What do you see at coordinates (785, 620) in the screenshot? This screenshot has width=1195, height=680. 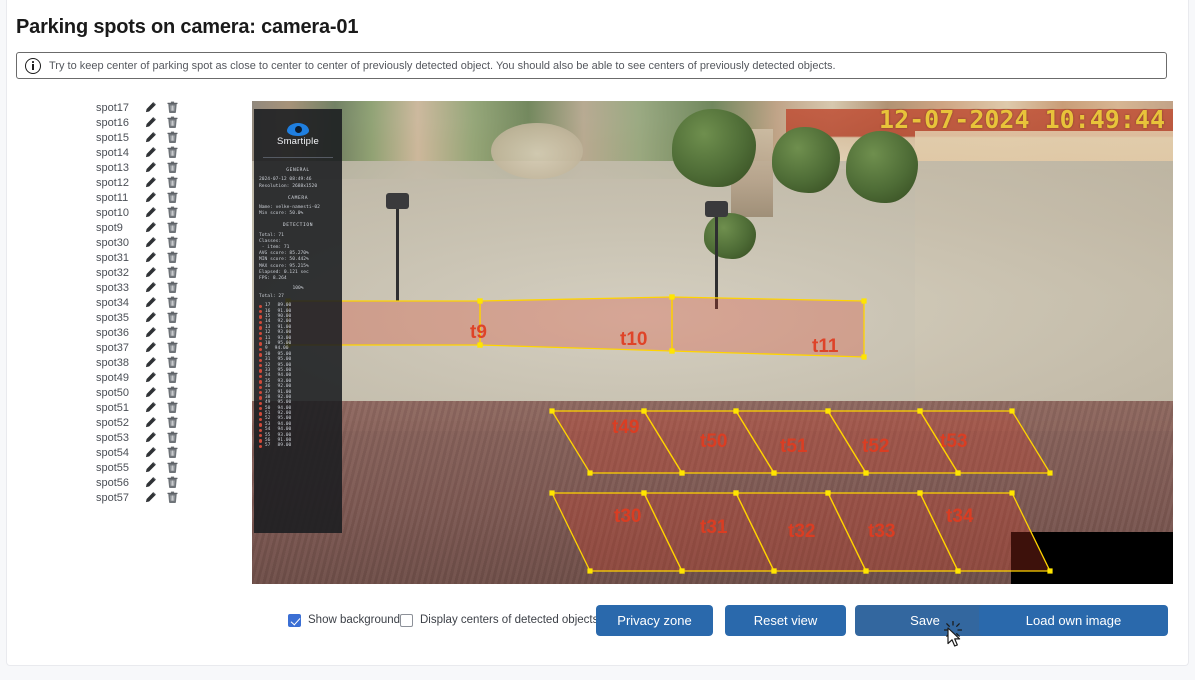 I see `reset-view-button: Reset view` at bounding box center [785, 620].